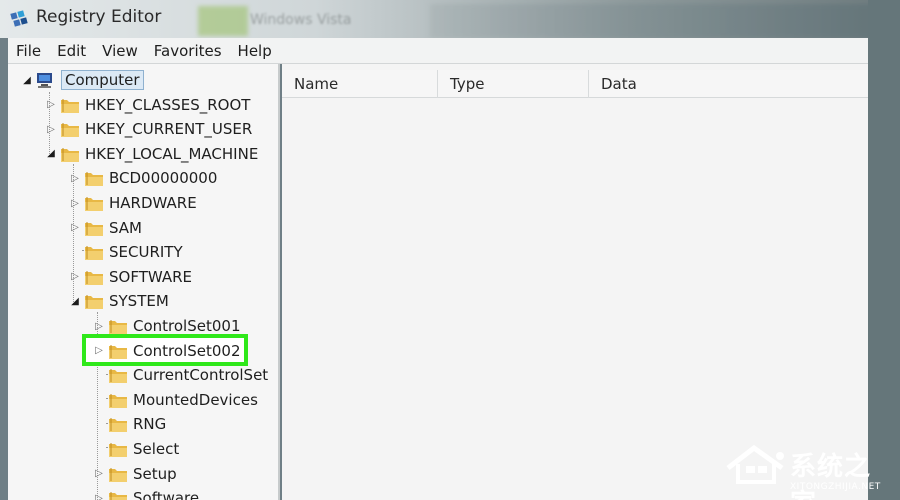 This screenshot has height=500, width=900. Describe the element at coordinates (168, 104) in the screenshot. I see `tree-item-label: HKEY_CLASSES_ROOT` at that location.